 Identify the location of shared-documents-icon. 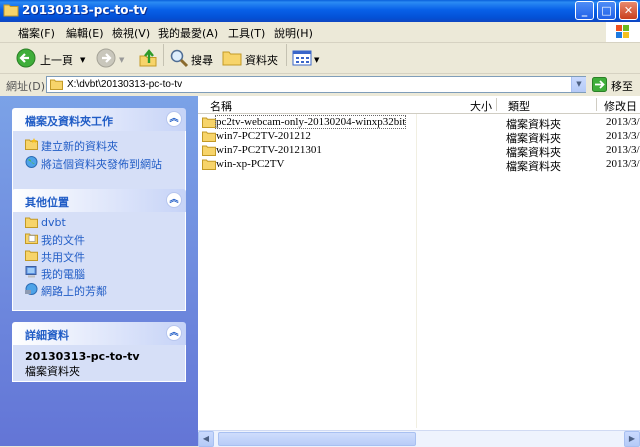
(31, 255).